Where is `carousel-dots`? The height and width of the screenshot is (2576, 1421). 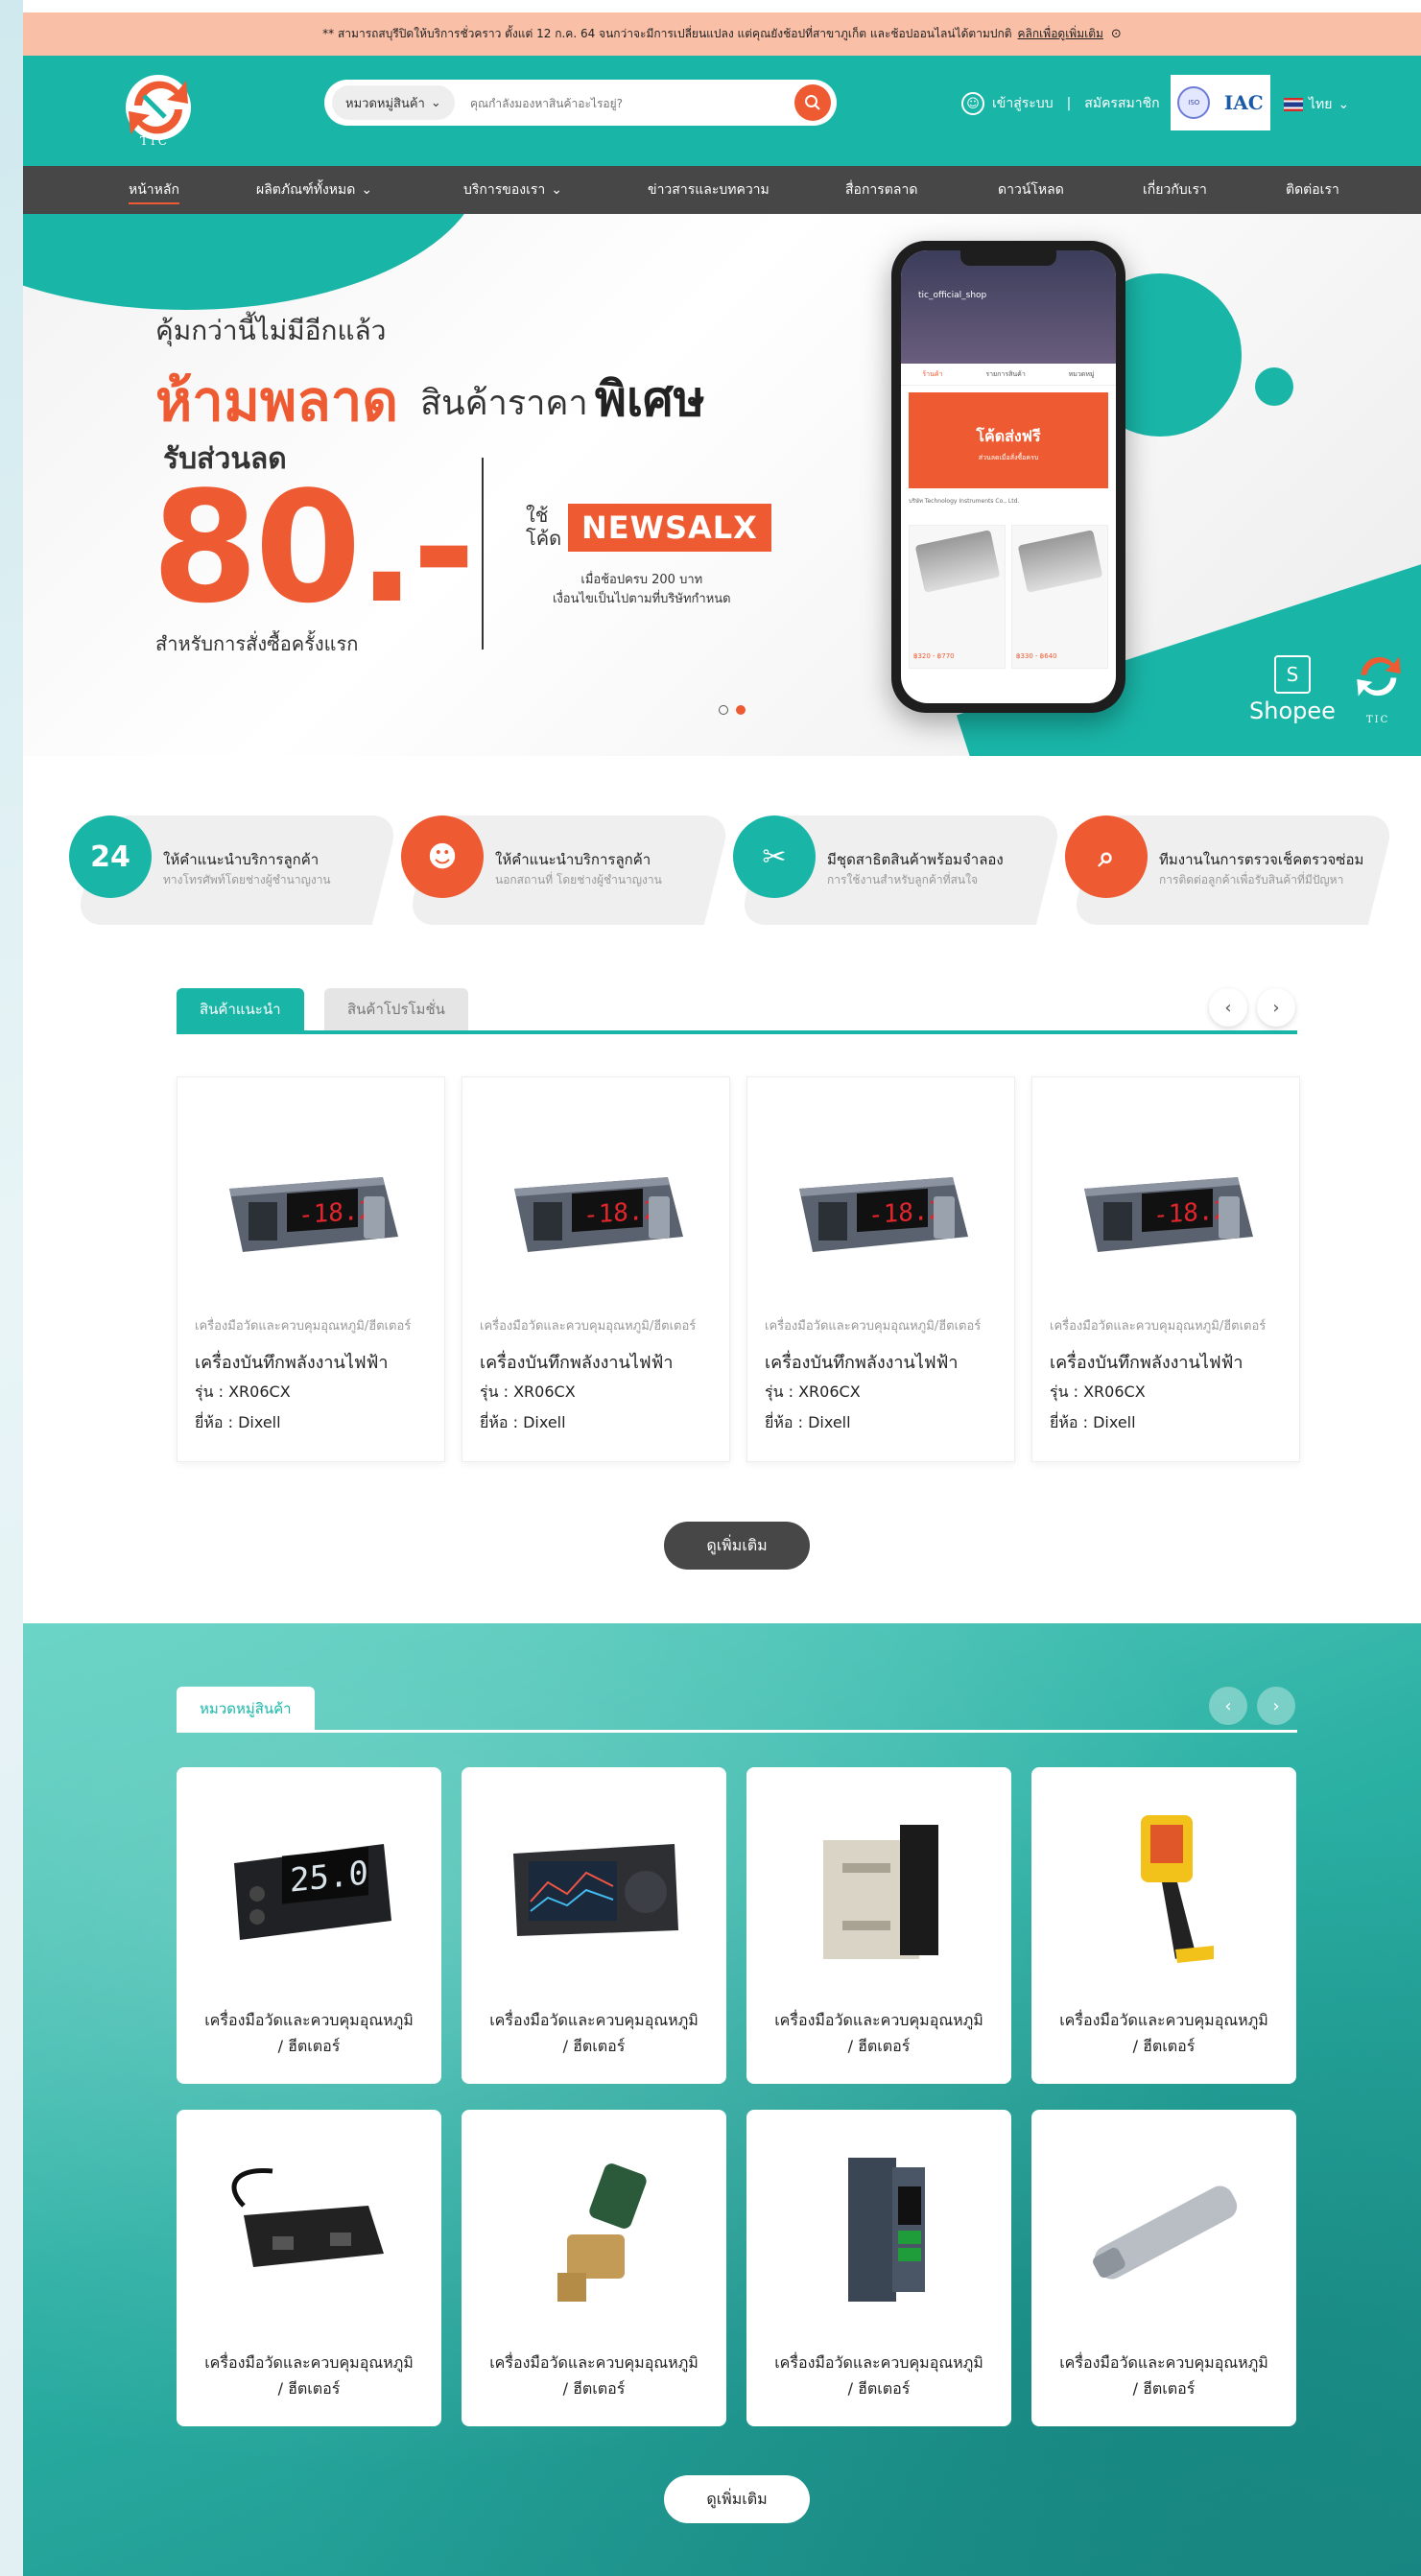 carousel-dots is located at coordinates (732, 710).